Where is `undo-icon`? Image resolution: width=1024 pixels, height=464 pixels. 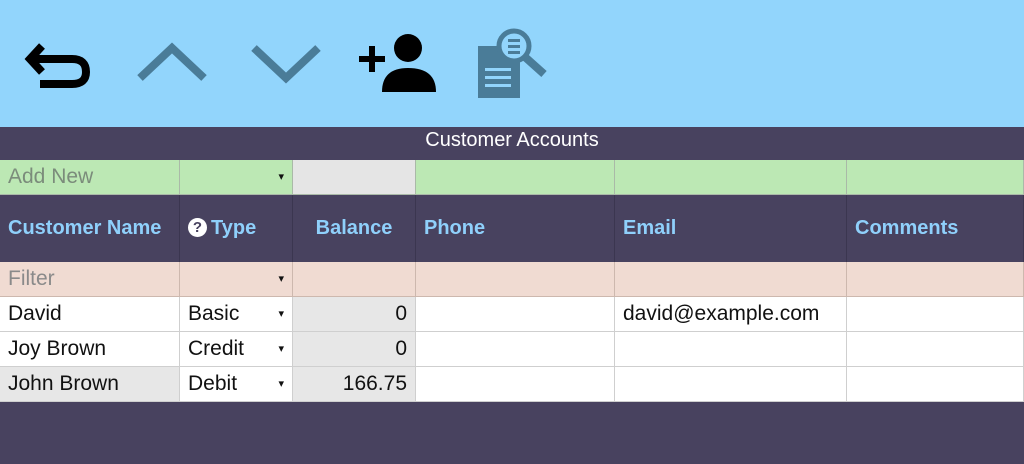
undo-icon is located at coordinates (57, 65).